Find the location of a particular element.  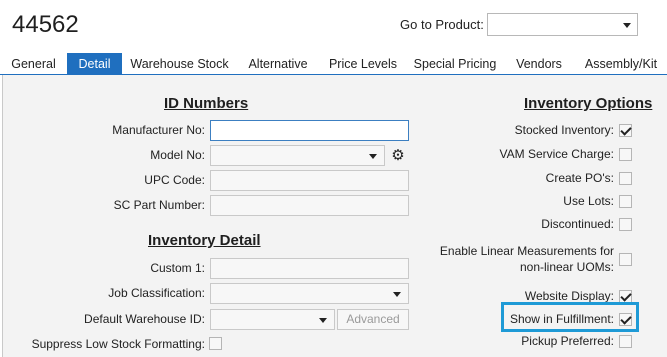

inventory-options-heading: Inventory Options is located at coordinates (588, 103).